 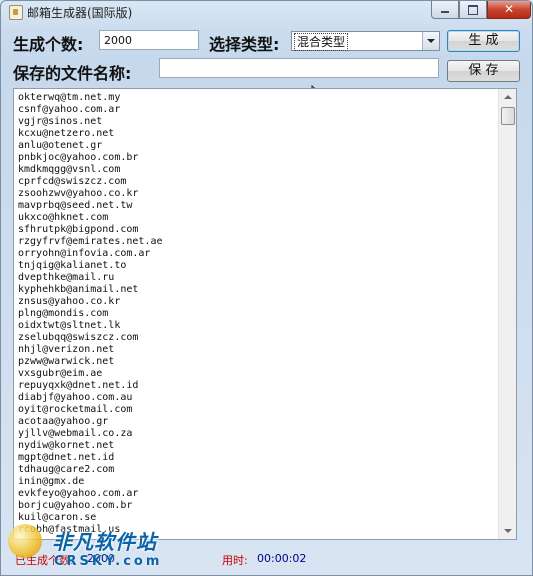 What do you see at coordinates (257, 434) in the screenshot?
I see `email-list-item: yjllv@webmail.co.za` at bounding box center [257, 434].